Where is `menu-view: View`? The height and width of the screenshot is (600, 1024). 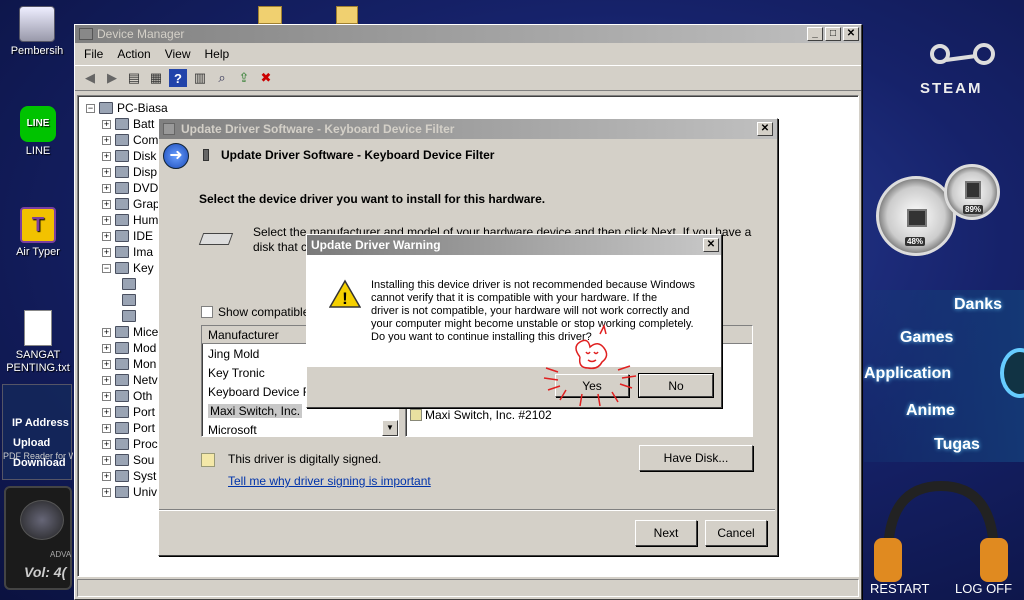
menu-view: View is located at coordinates (178, 54).